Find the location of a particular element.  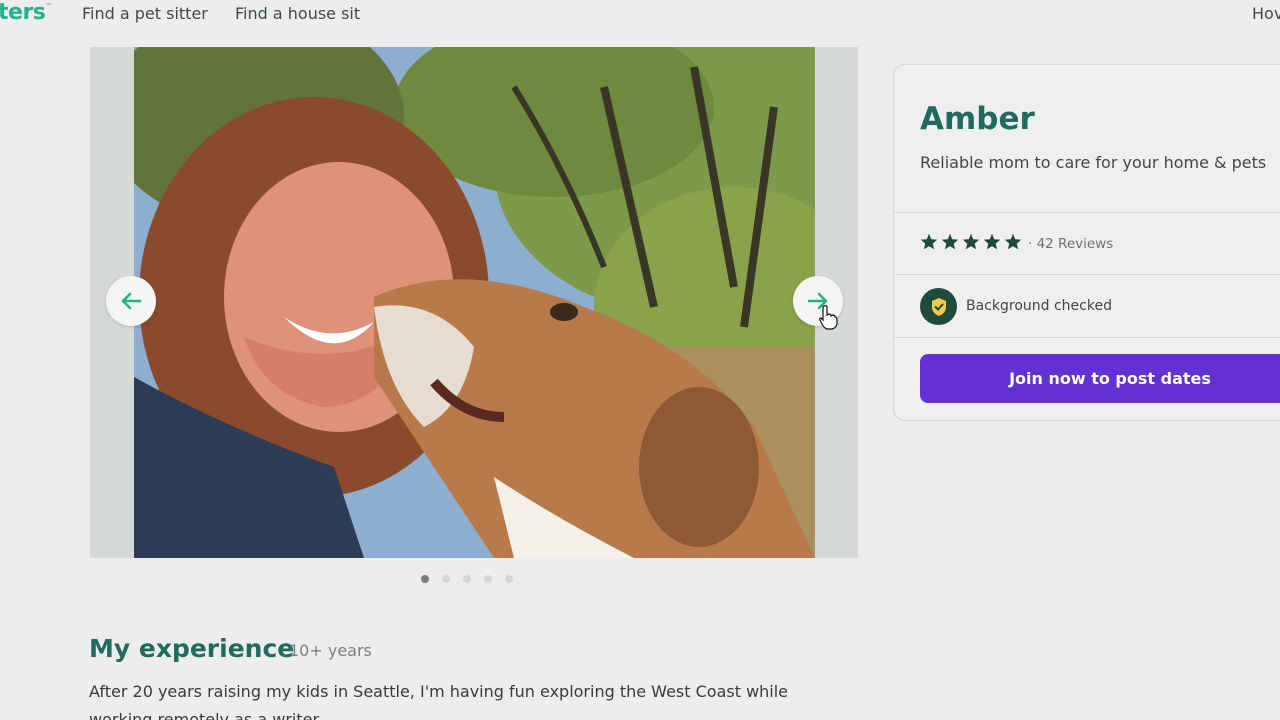

join-now-button: Join now to post dates is located at coordinates (1100, 378).